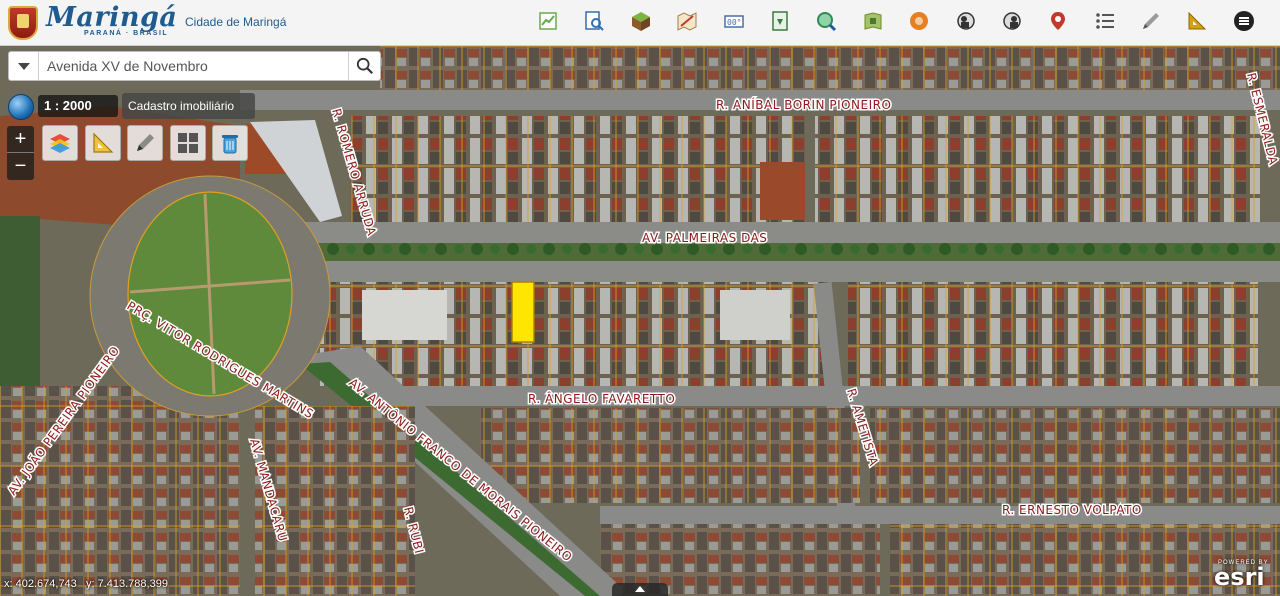 This screenshot has width=1280, height=596. Describe the element at coordinates (21, 107) in the screenshot. I see `globe-icon` at that location.